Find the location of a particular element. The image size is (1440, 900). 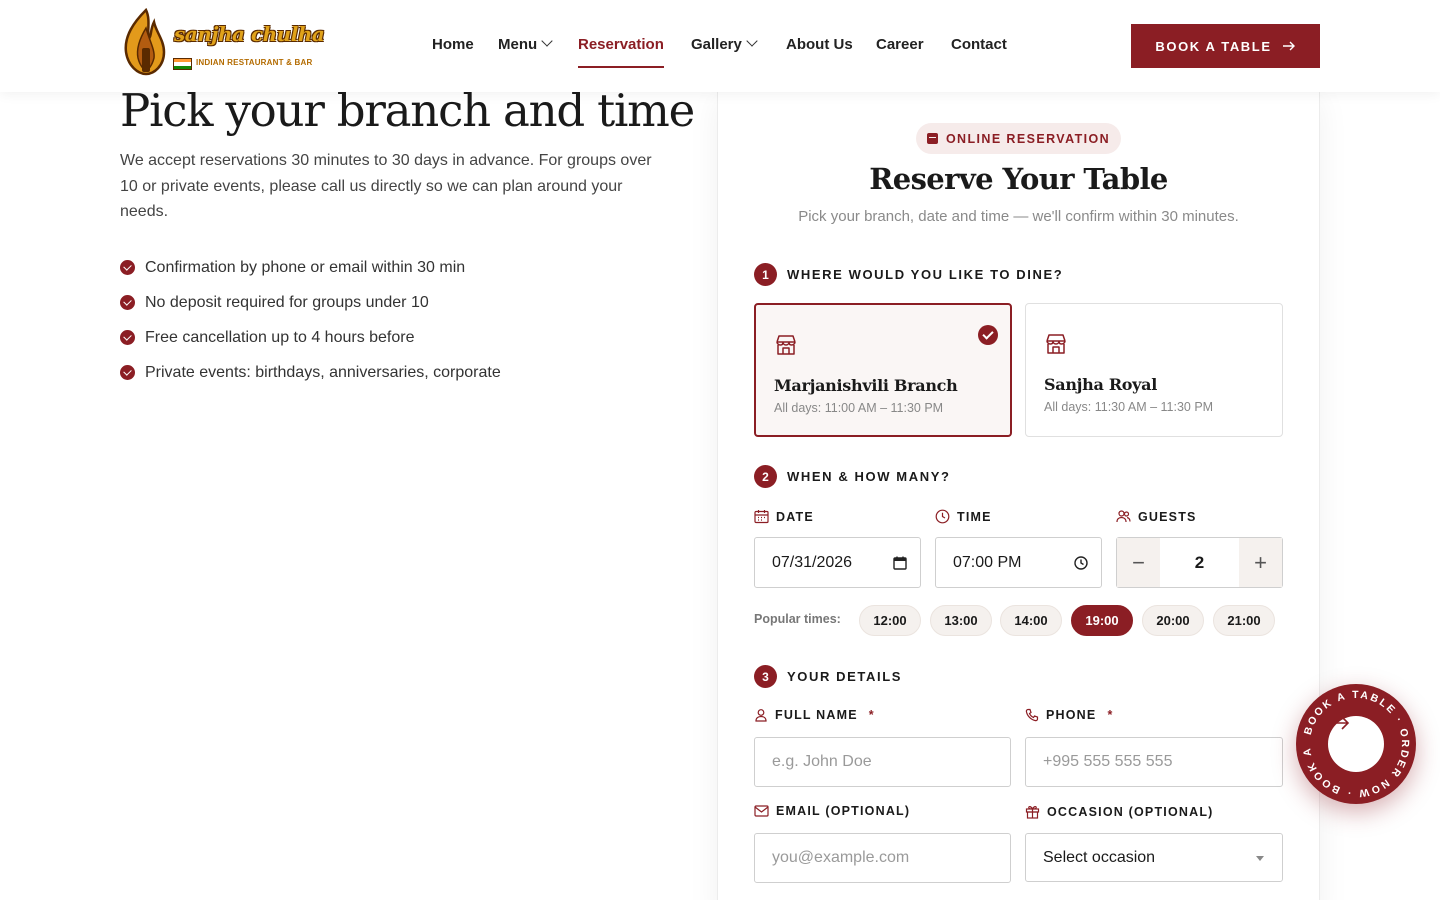

phone-label: PHONE * is located at coordinates (1069, 715).